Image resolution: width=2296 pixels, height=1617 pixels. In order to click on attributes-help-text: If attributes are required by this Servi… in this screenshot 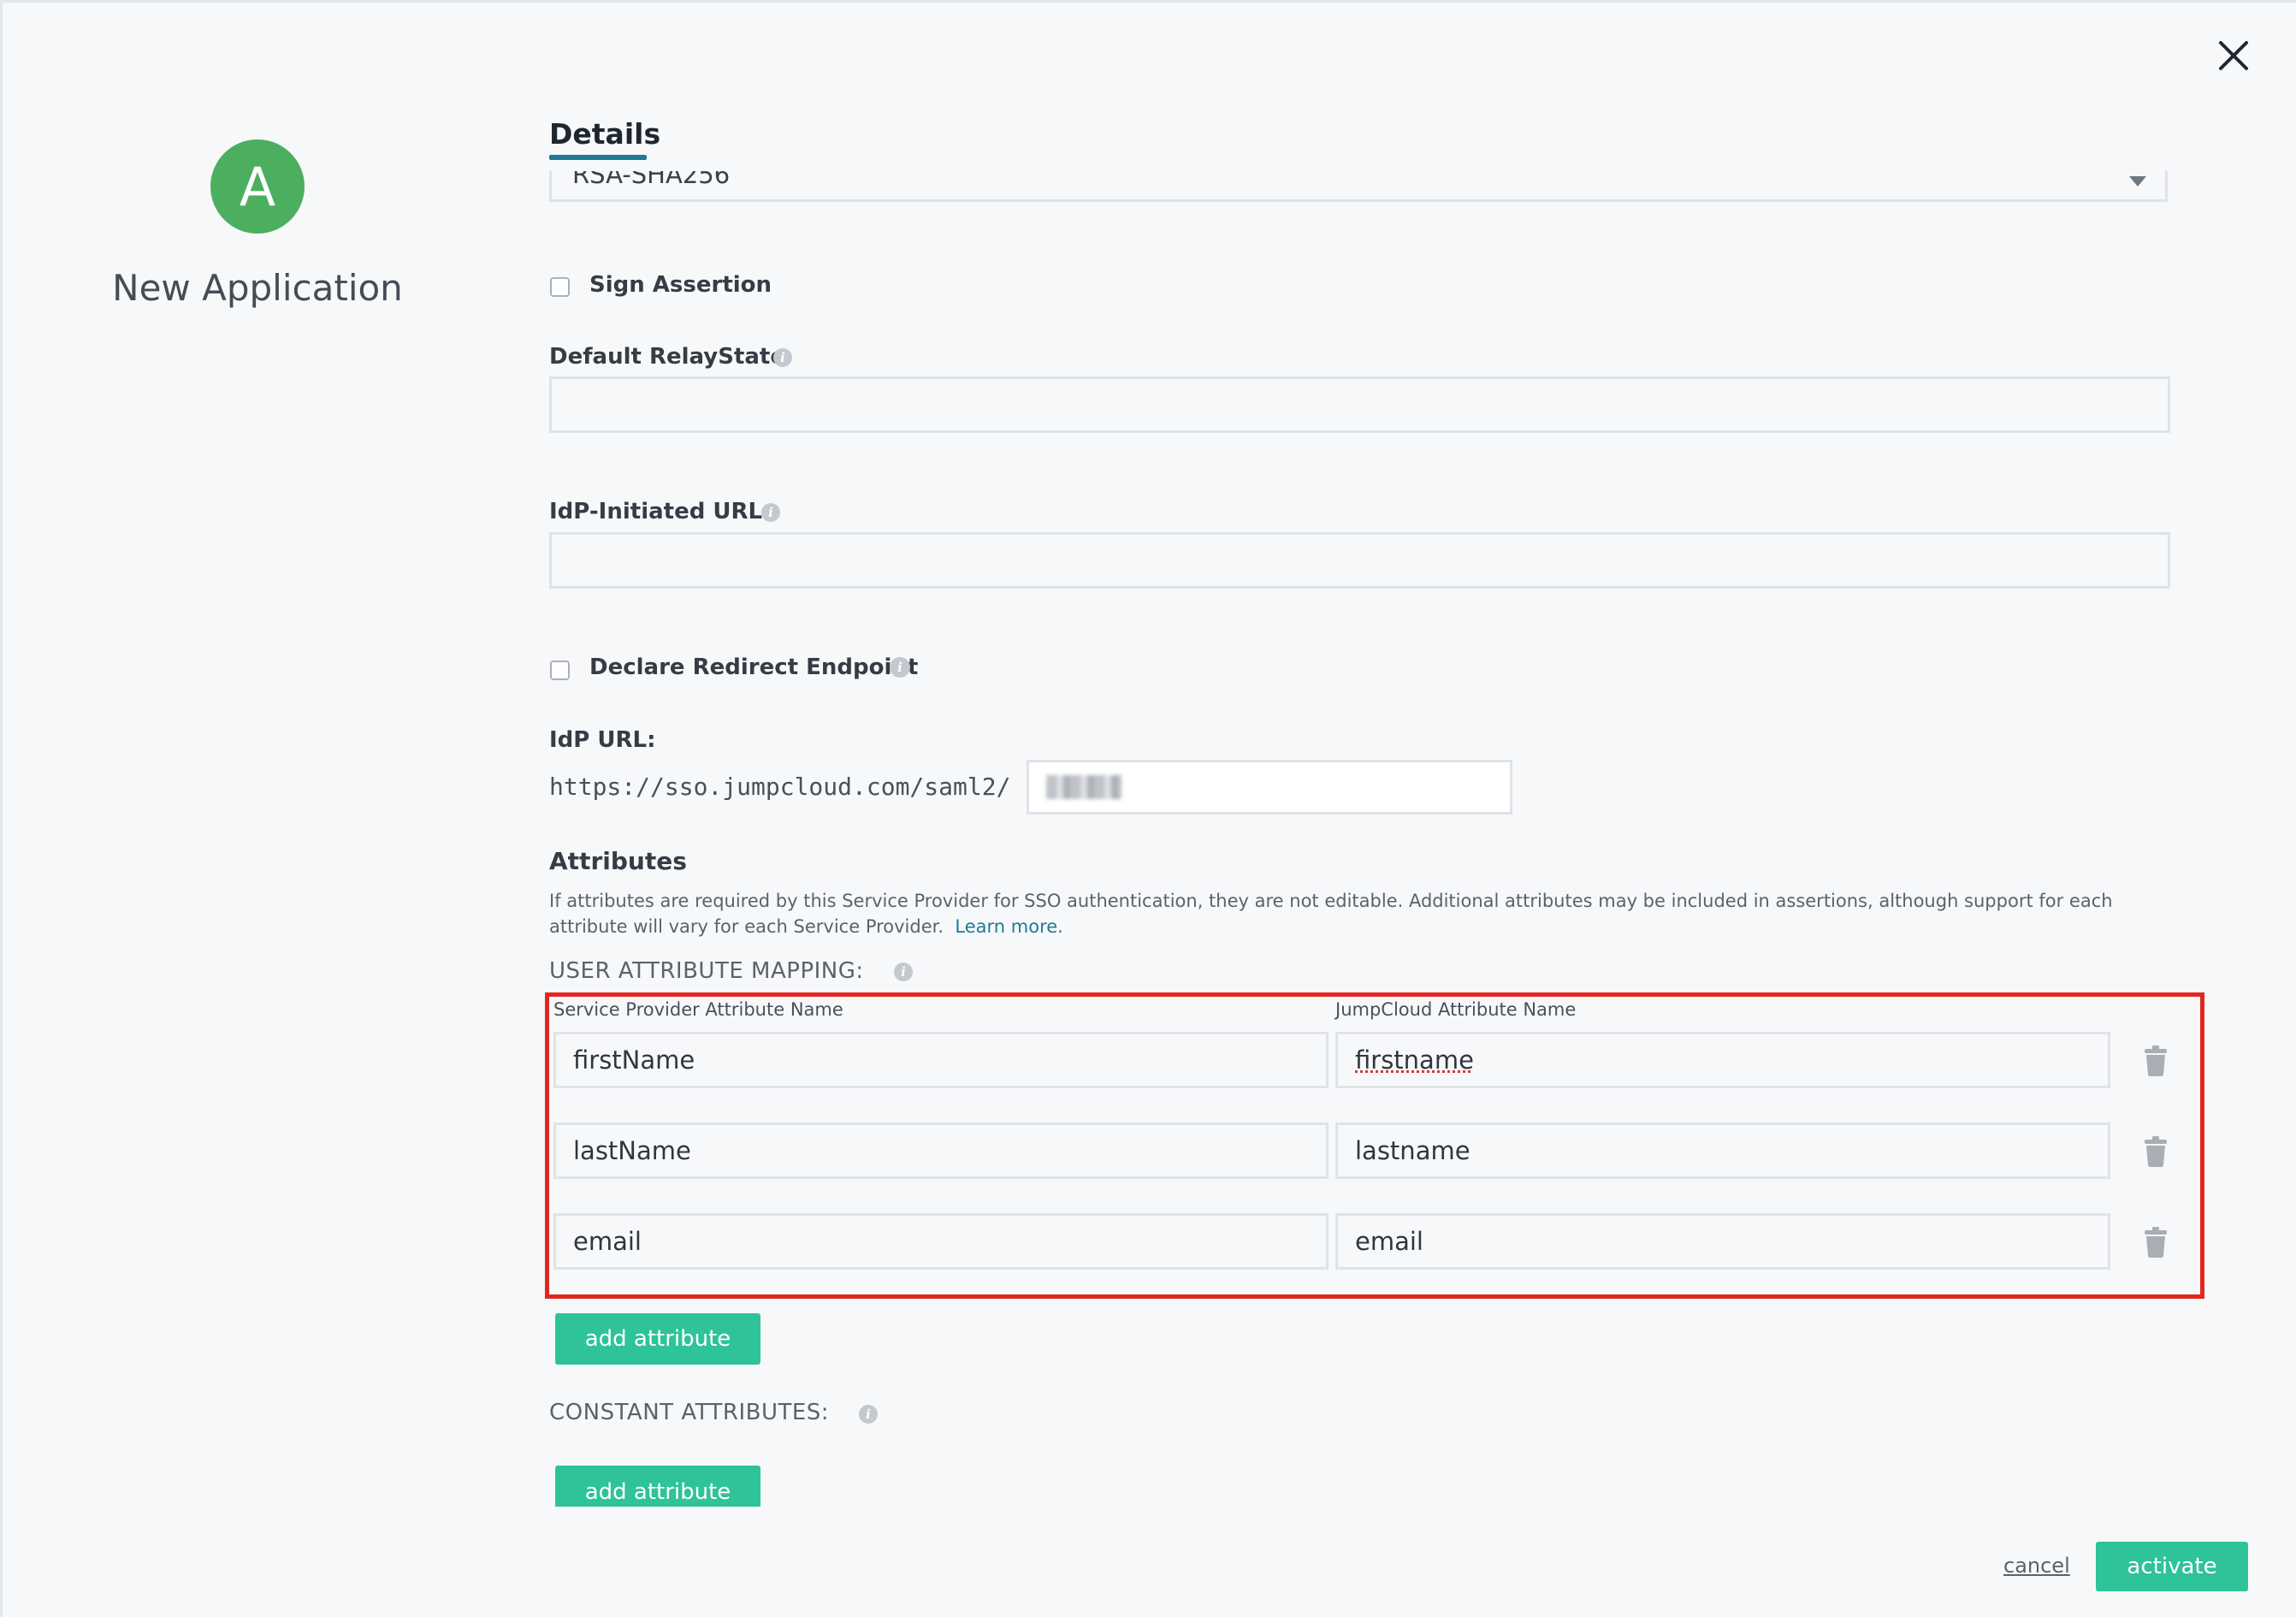, I will do `click(1362, 913)`.